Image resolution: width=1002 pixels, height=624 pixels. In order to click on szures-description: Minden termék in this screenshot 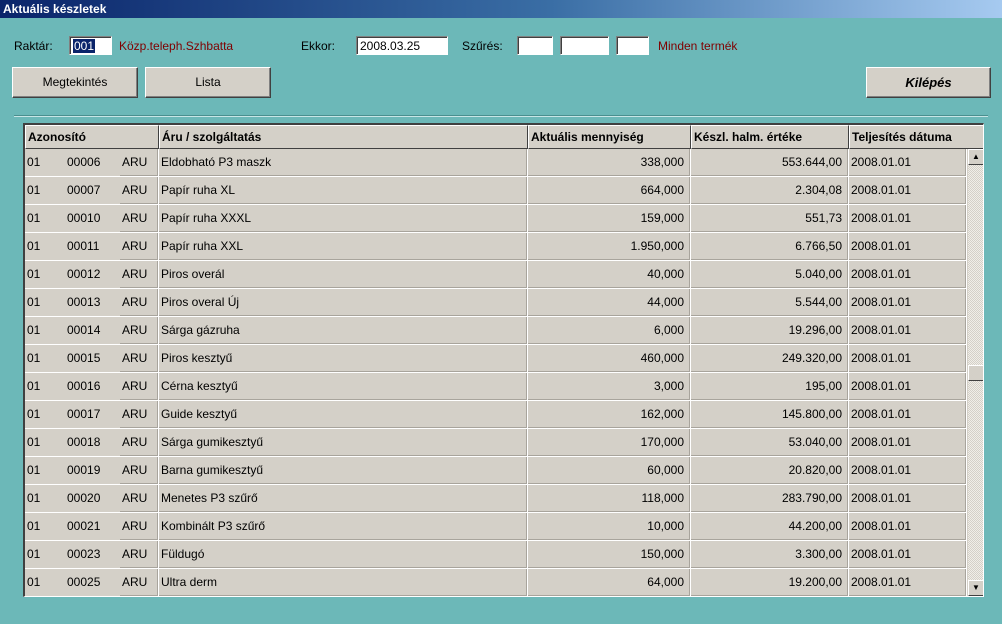, I will do `click(698, 46)`.